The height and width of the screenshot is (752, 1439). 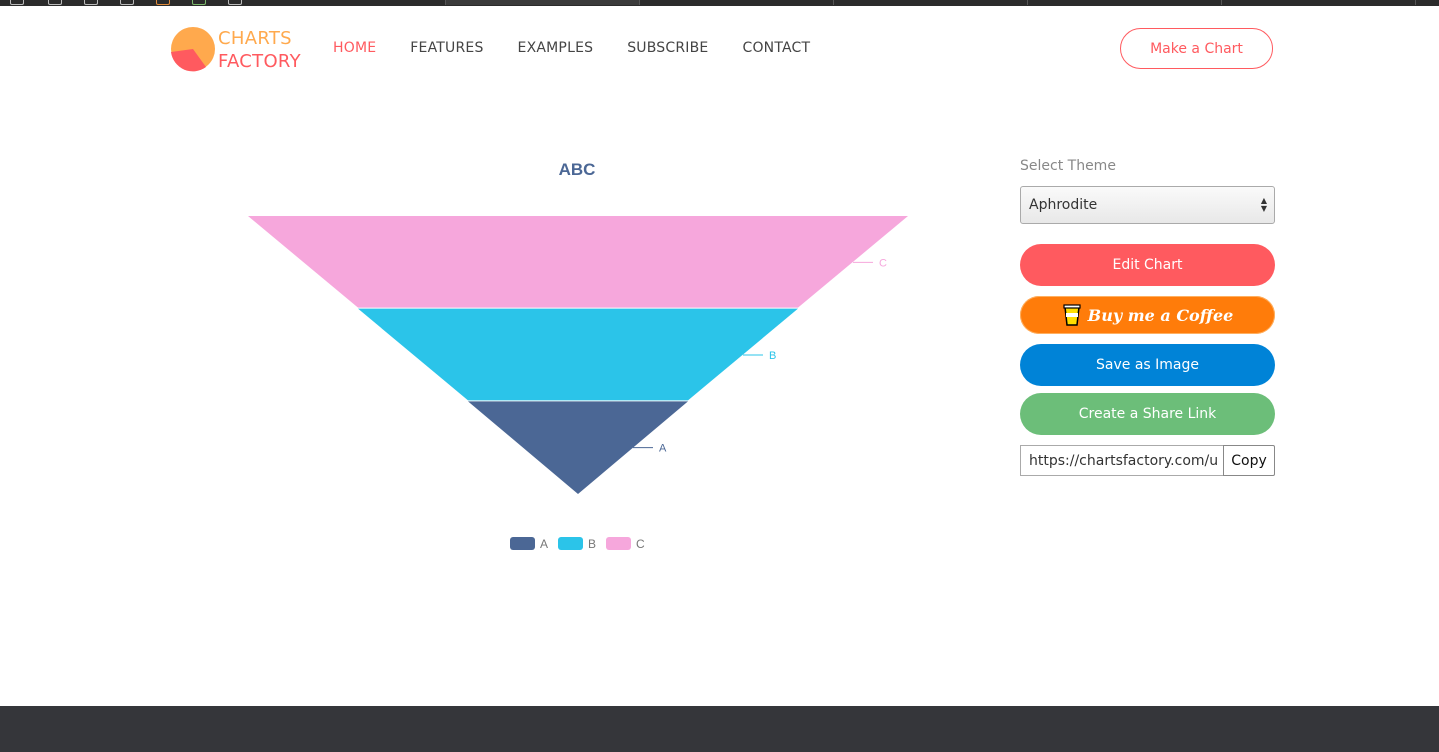 I want to click on site-footer, so click(x=719, y=729).